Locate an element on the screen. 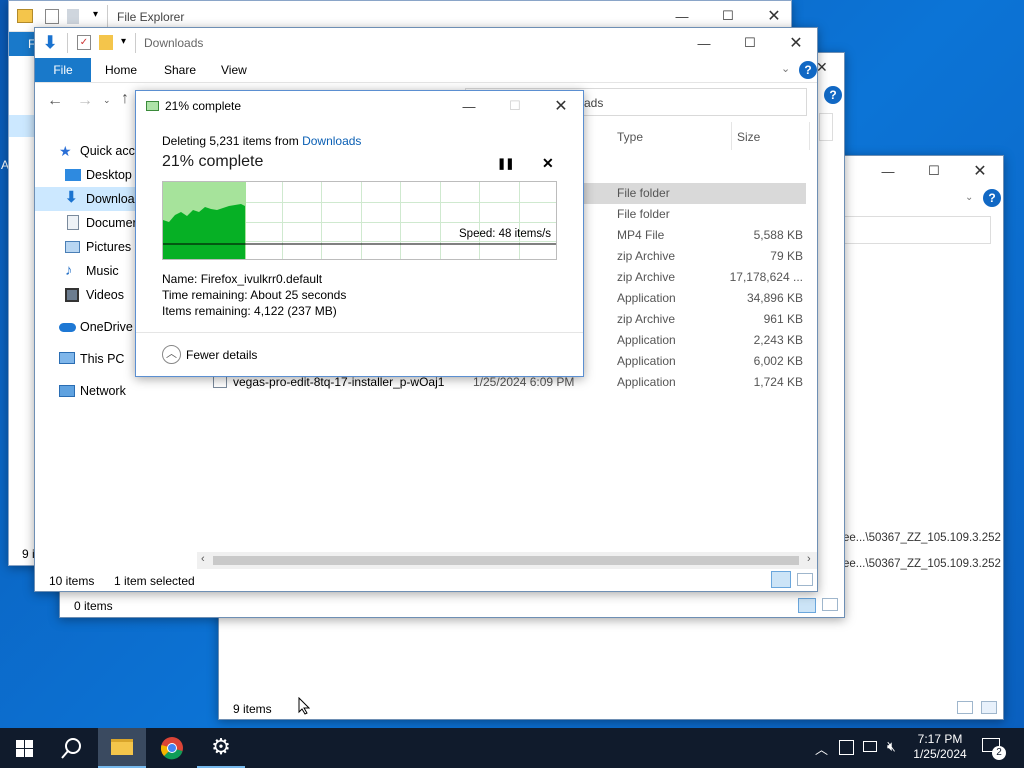  taskbar: ⚙ ︿ 🔇︎ 7:17 PM 1/25/2024 2 is located at coordinates (512, 748).